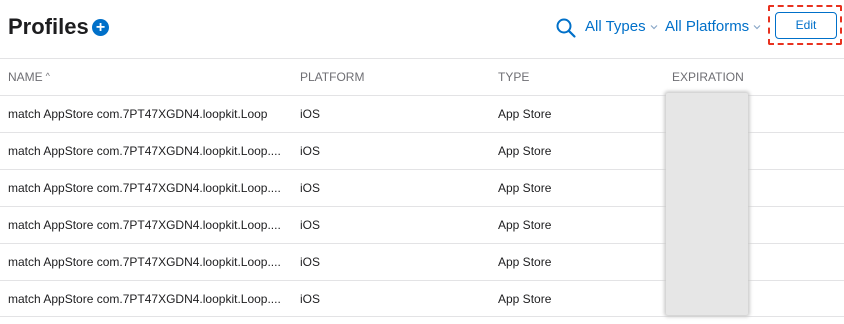 The height and width of the screenshot is (324, 844). Describe the element at coordinates (100, 27) in the screenshot. I see `add-profile-icon: +` at that location.